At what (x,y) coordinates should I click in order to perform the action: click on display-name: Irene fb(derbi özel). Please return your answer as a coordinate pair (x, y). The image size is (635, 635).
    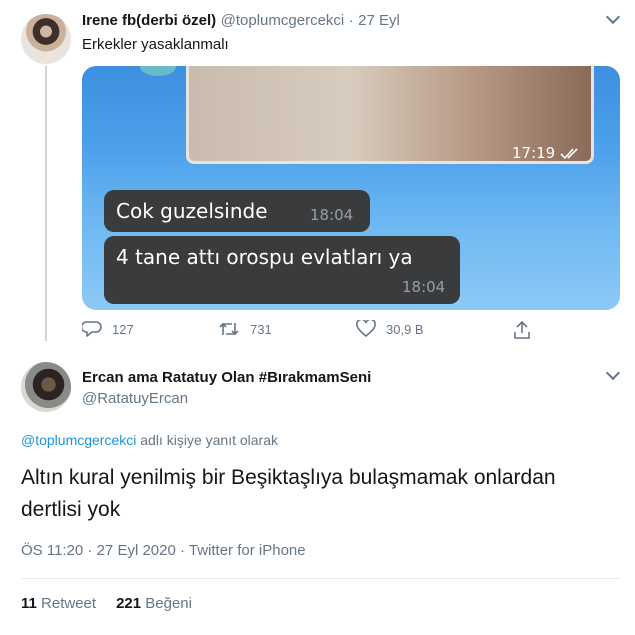
    Looking at the image, I should click on (149, 20).